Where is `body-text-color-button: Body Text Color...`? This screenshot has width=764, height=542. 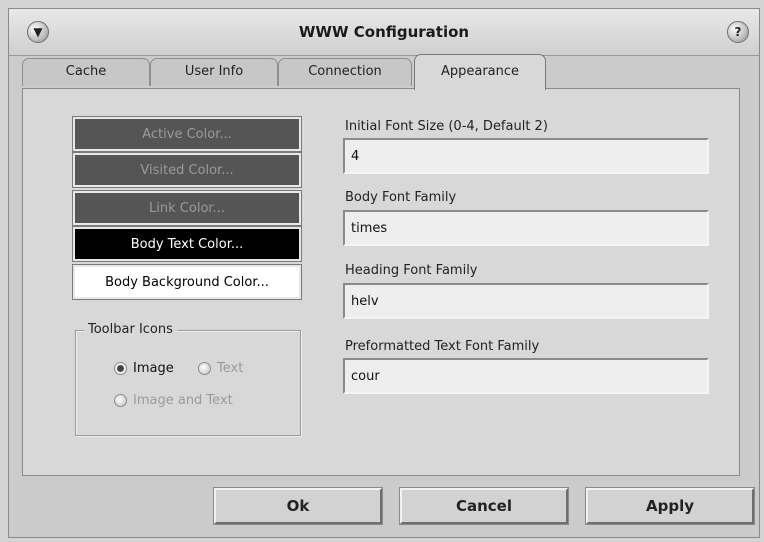 body-text-color-button: Body Text Color... is located at coordinates (187, 244).